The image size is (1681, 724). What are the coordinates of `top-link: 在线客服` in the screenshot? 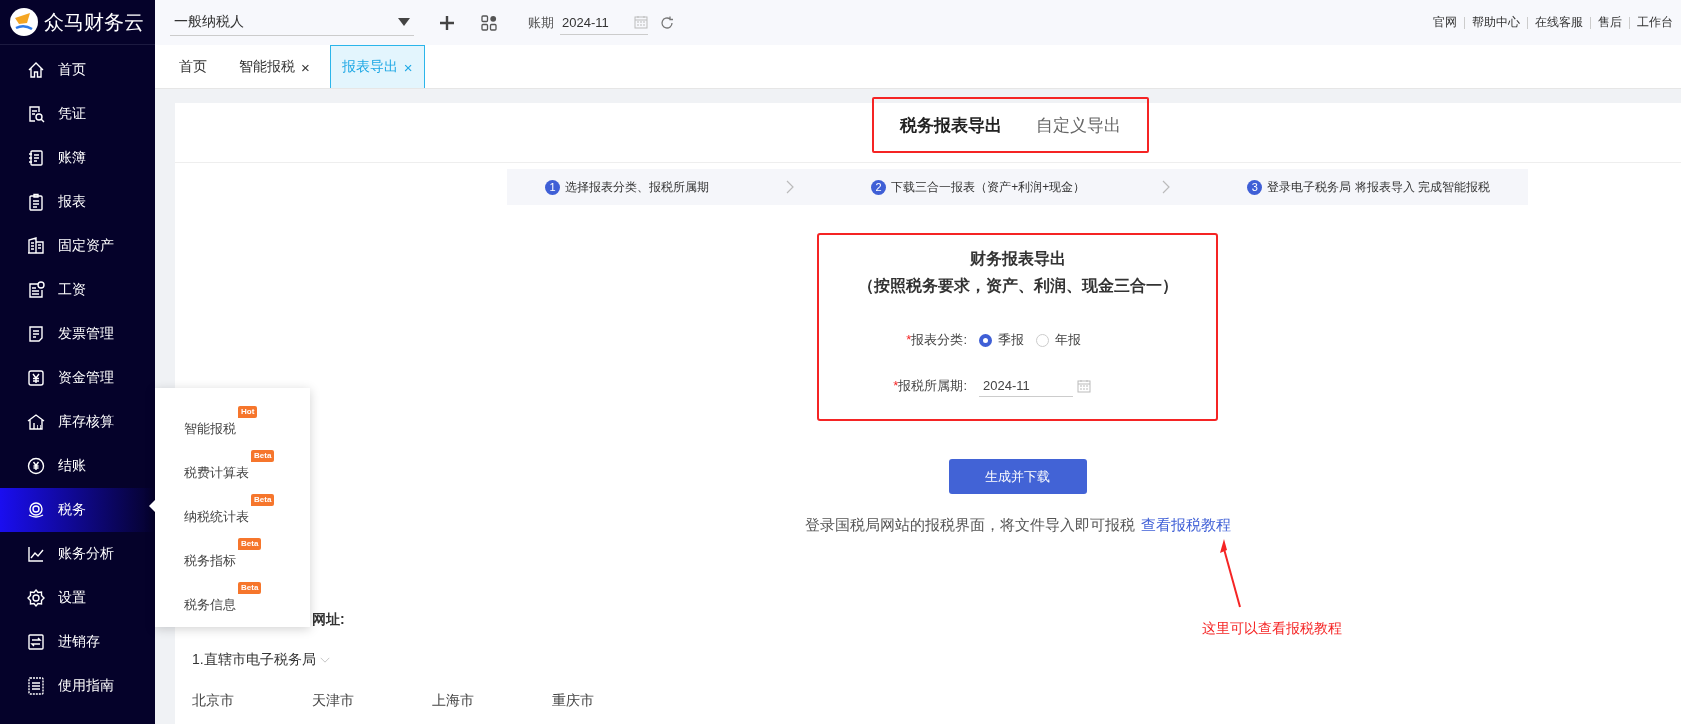 It's located at (1559, 22).